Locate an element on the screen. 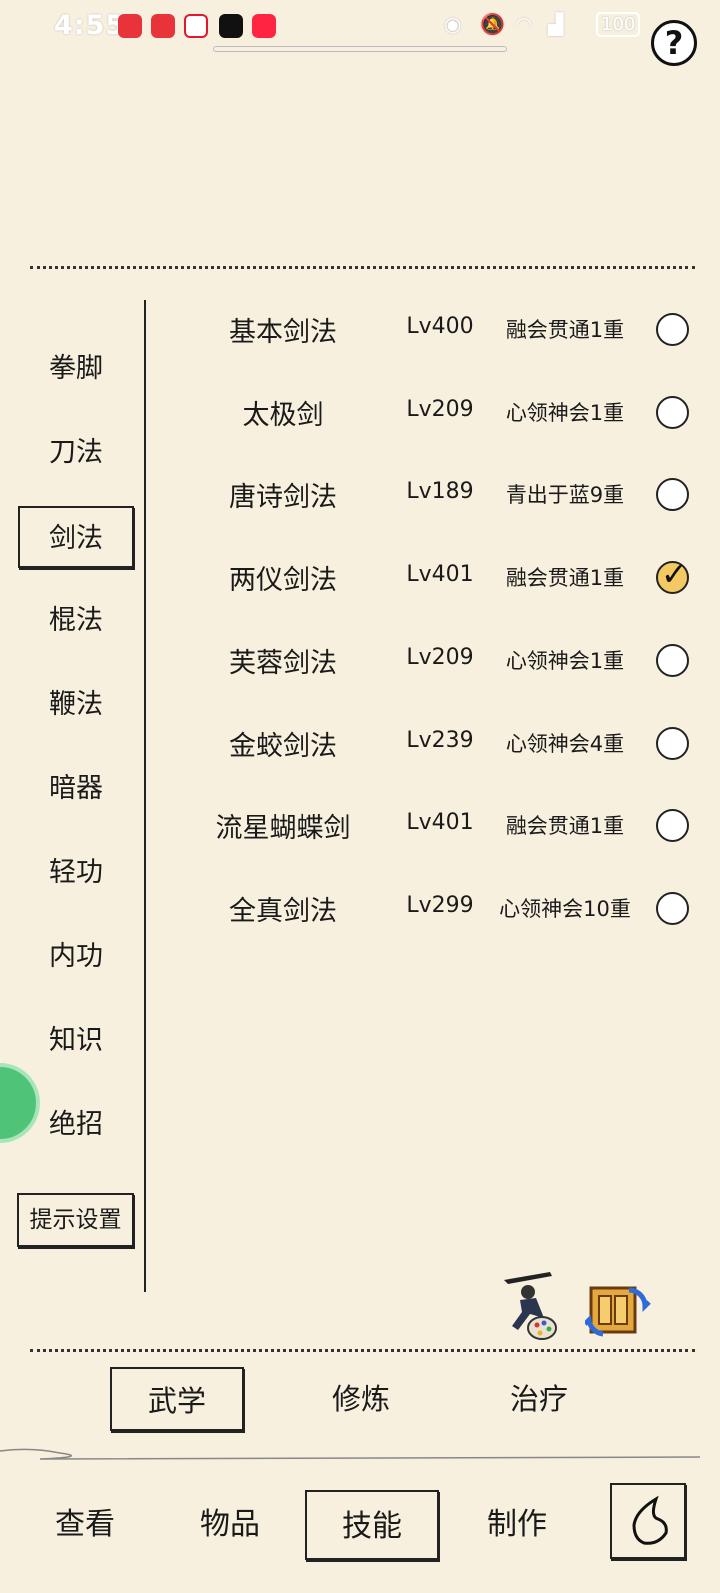 This screenshot has height=1593, width=720. skill-row: 全真剑法 Lv299 心领神会10重 is located at coordinates (430, 907).